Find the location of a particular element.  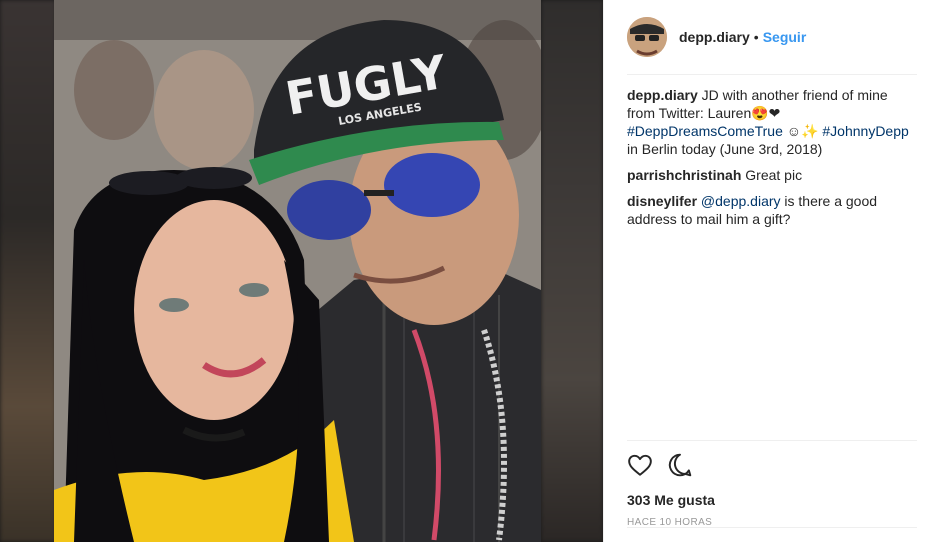

blurred-background-right is located at coordinates (572, 271).